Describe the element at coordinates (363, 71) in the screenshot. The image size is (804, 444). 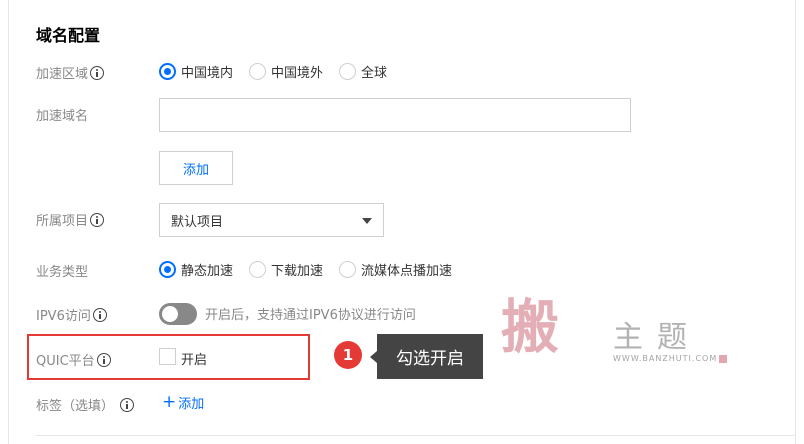
I see `region-option-global: 全球` at that location.